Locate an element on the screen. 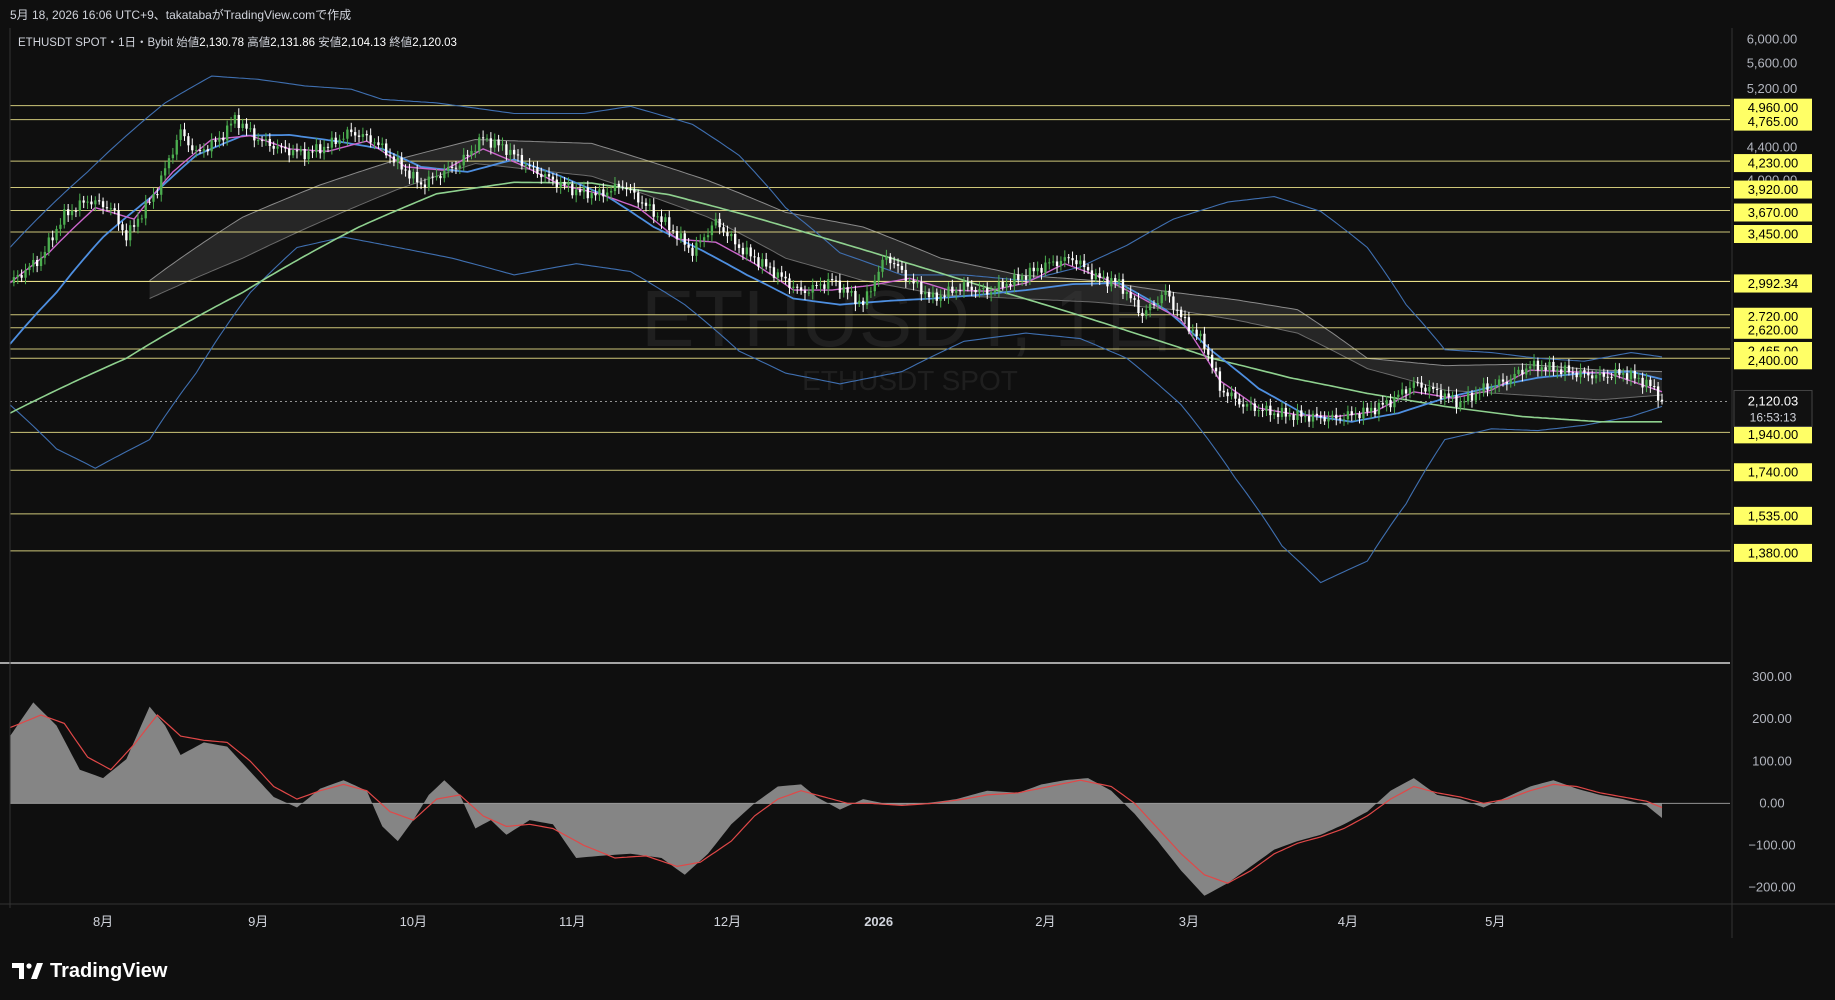 The width and height of the screenshot is (1835, 1000). price-tick-label: 4,400.00 is located at coordinates (1772, 146).